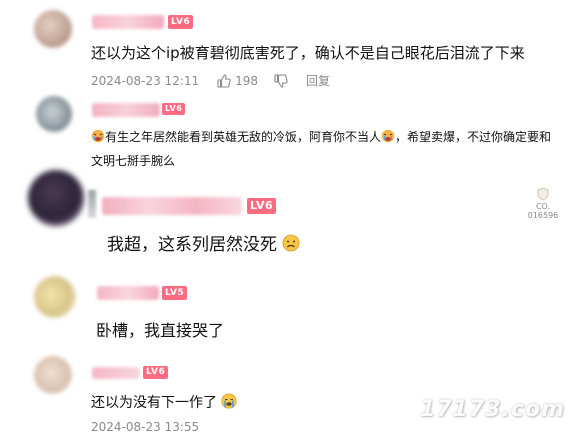 The height and width of the screenshot is (434, 583). I want to click on comment-meta: 2024-08-23 13:55, so click(145, 427).